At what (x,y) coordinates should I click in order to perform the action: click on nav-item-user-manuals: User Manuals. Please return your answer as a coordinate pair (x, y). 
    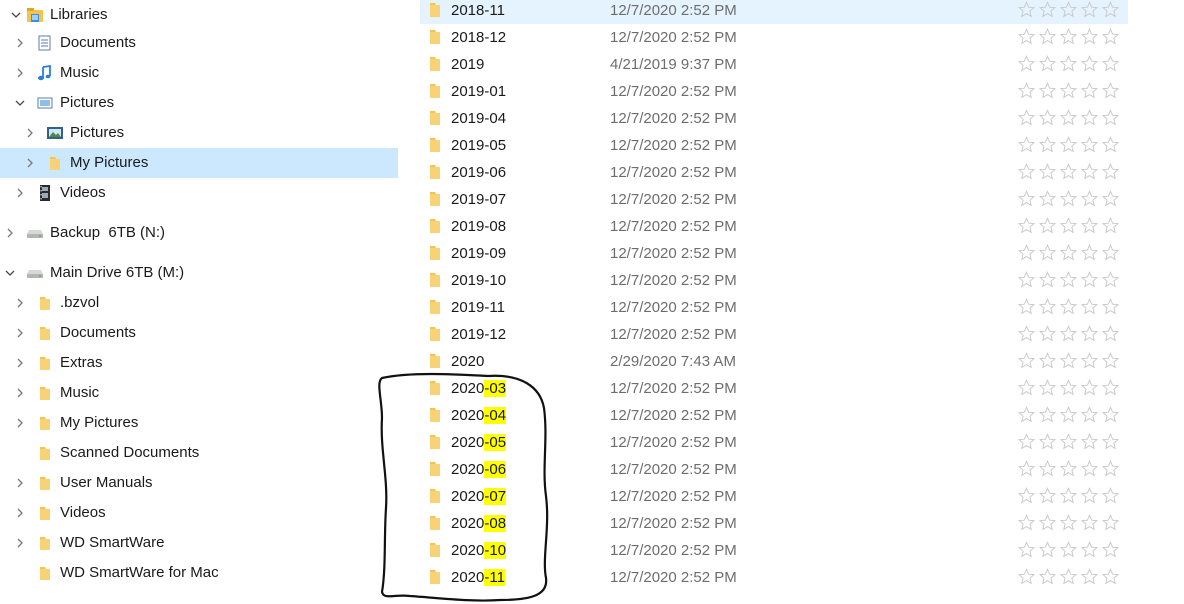
    Looking at the image, I should click on (199, 483).